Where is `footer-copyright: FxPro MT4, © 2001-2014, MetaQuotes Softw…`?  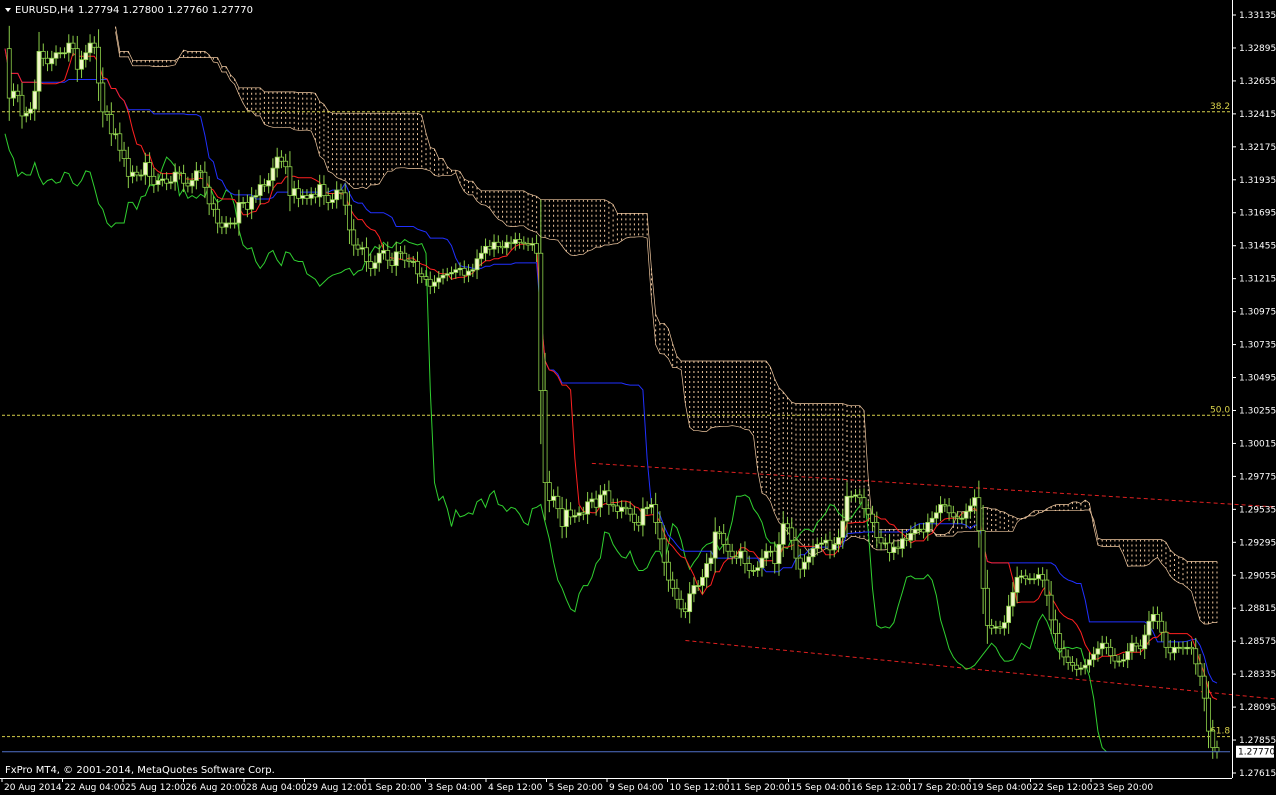 footer-copyright: FxPro MT4, © 2001-2014, MetaQuotes Softw… is located at coordinates (140, 770).